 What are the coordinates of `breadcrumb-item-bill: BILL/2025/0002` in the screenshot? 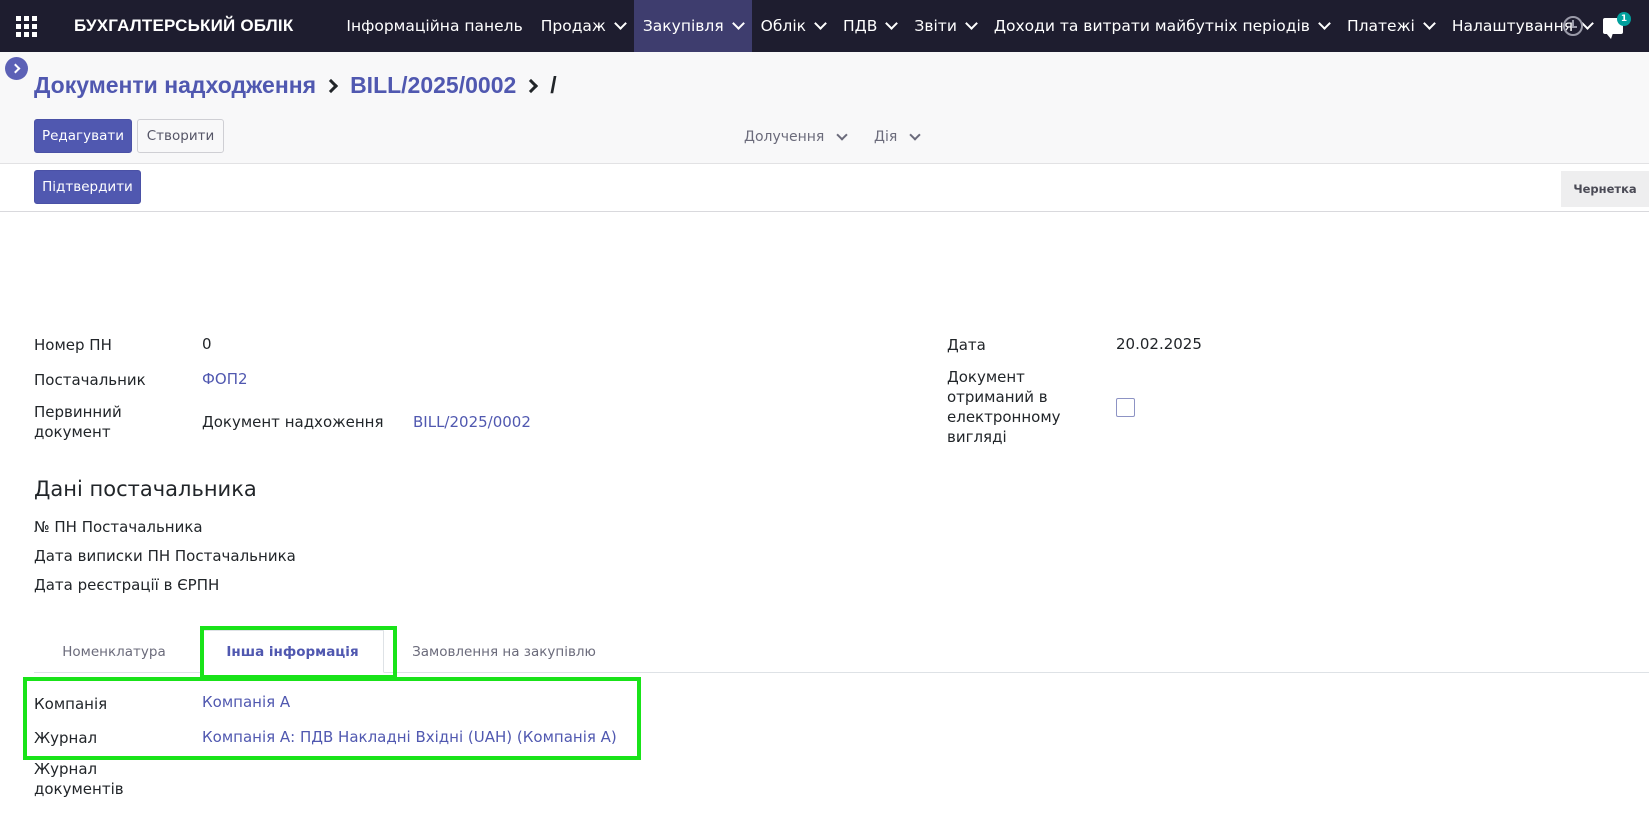 It's located at (433, 85).